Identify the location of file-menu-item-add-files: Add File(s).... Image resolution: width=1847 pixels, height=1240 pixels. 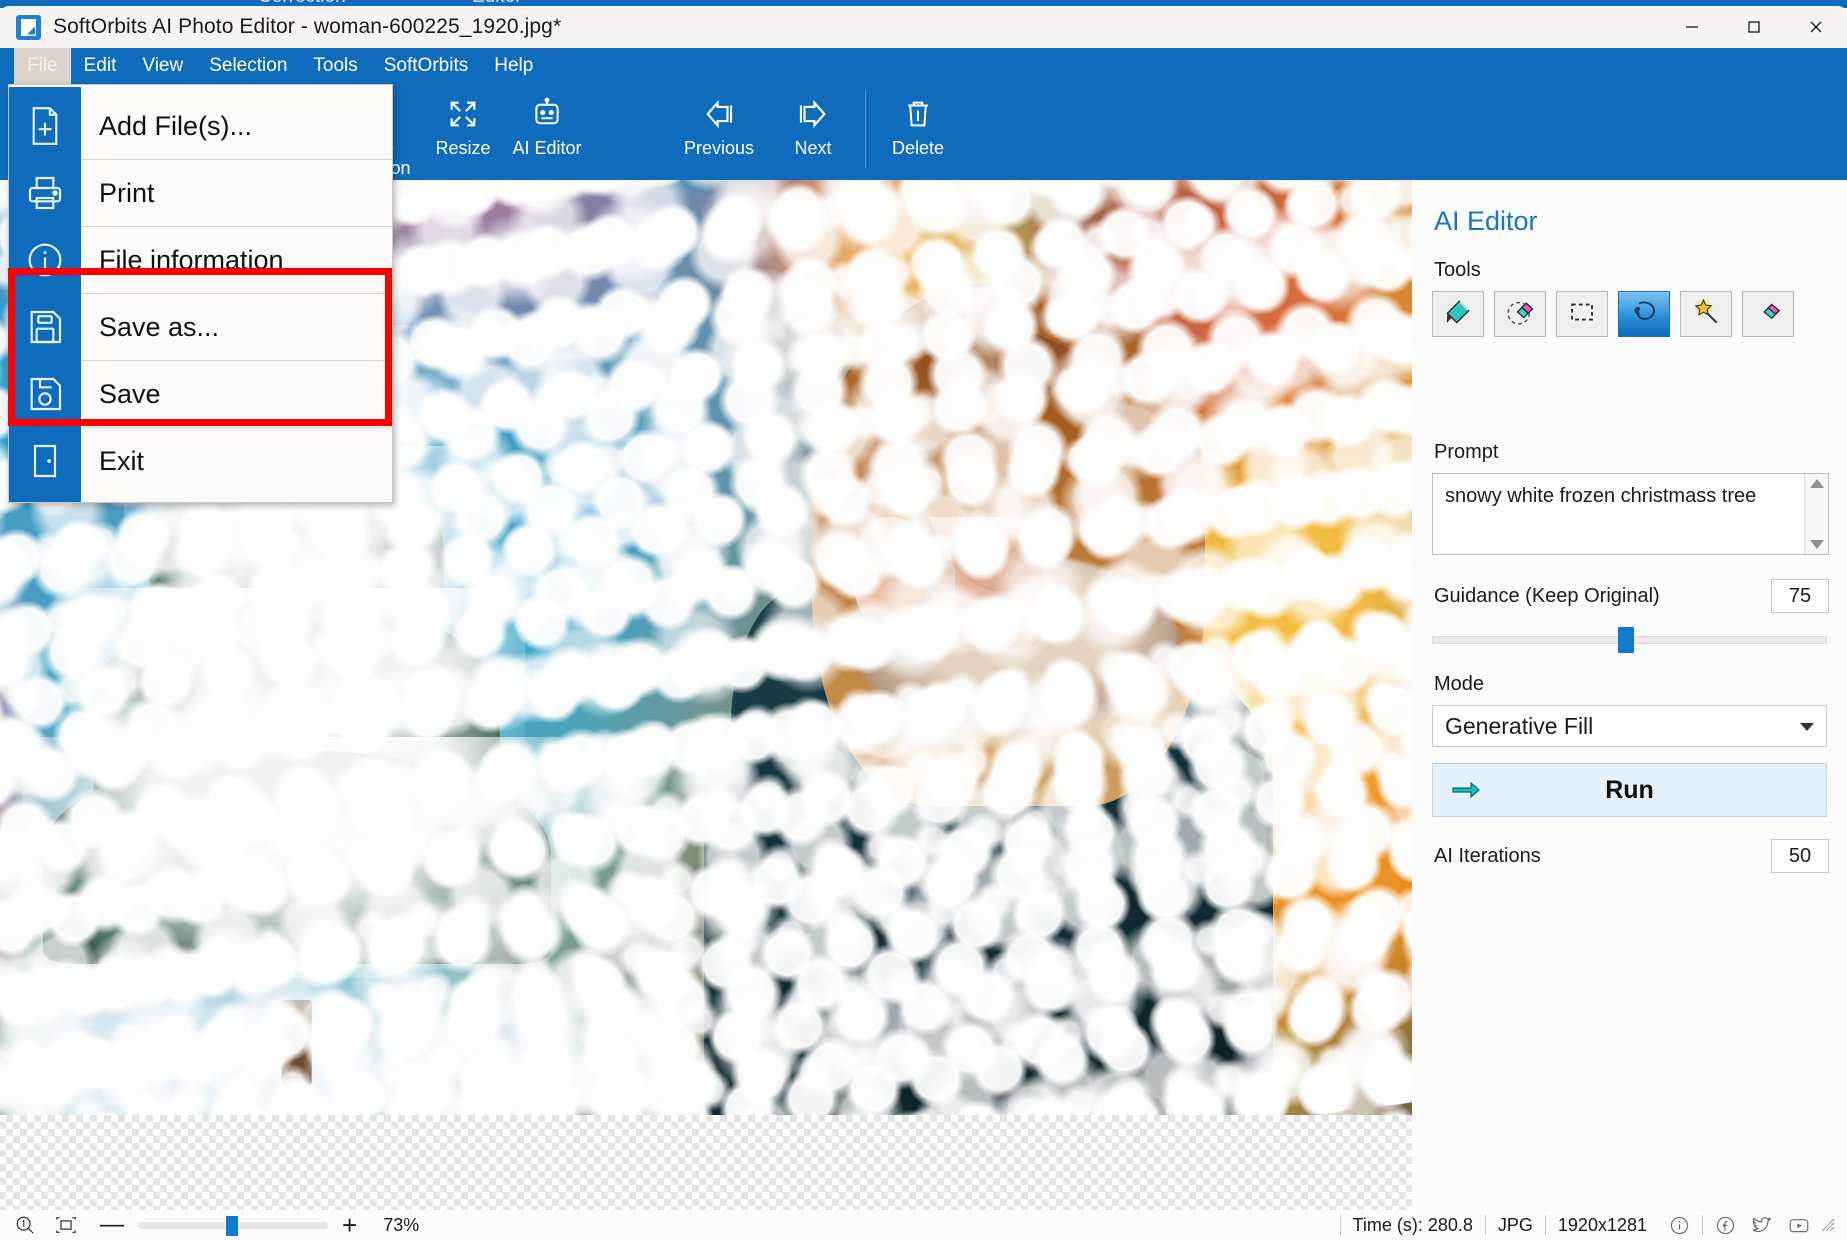
(200, 126).